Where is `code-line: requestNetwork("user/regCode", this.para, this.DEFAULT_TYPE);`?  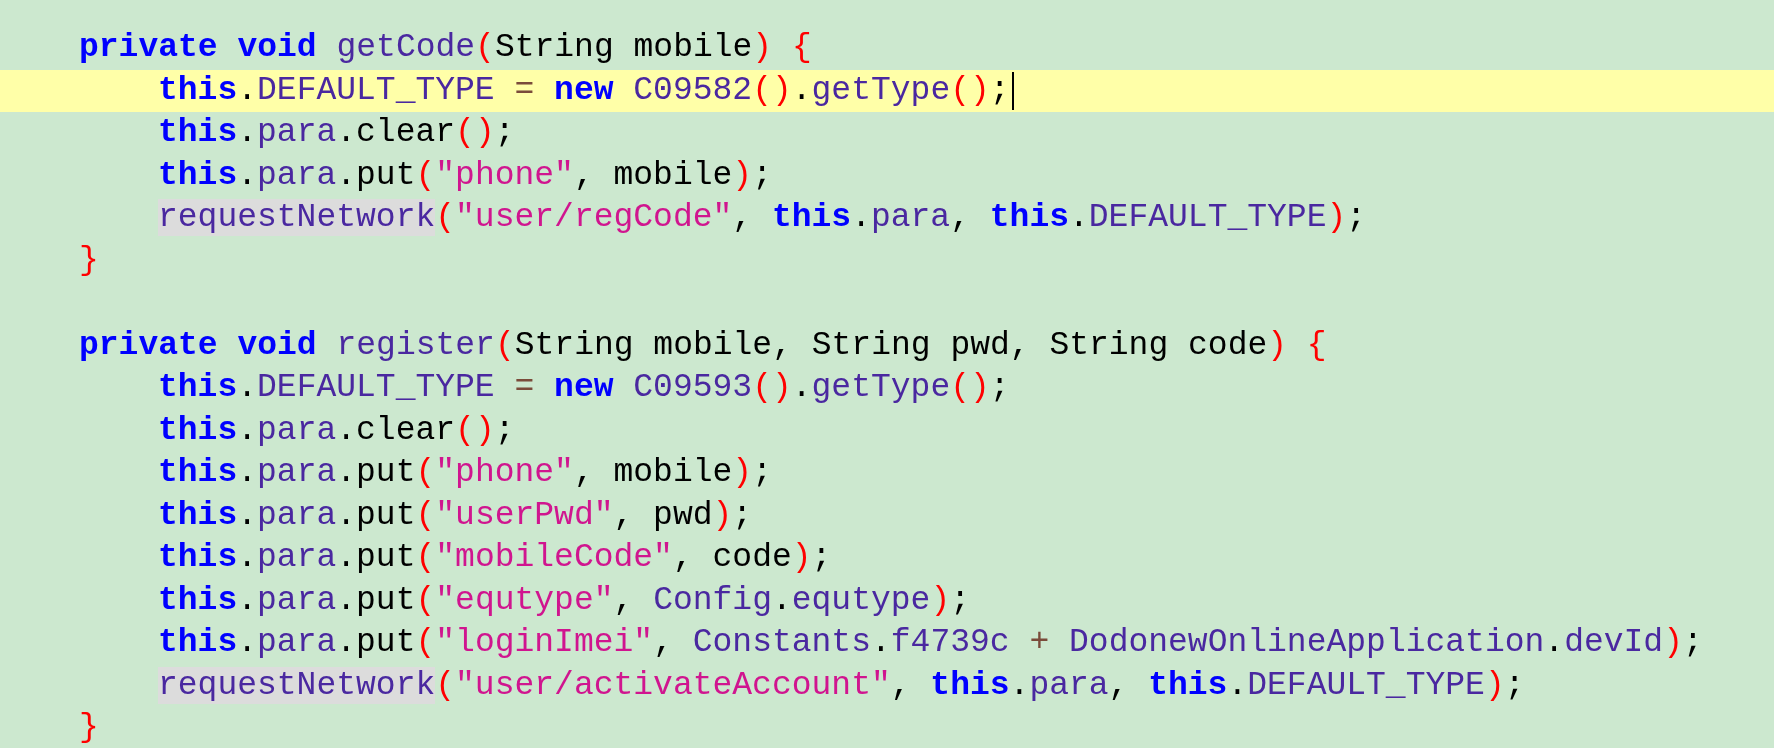
code-line: requestNetwork("user/regCode", this.para, this.DEFAULT_TYPE); is located at coordinates (762, 218).